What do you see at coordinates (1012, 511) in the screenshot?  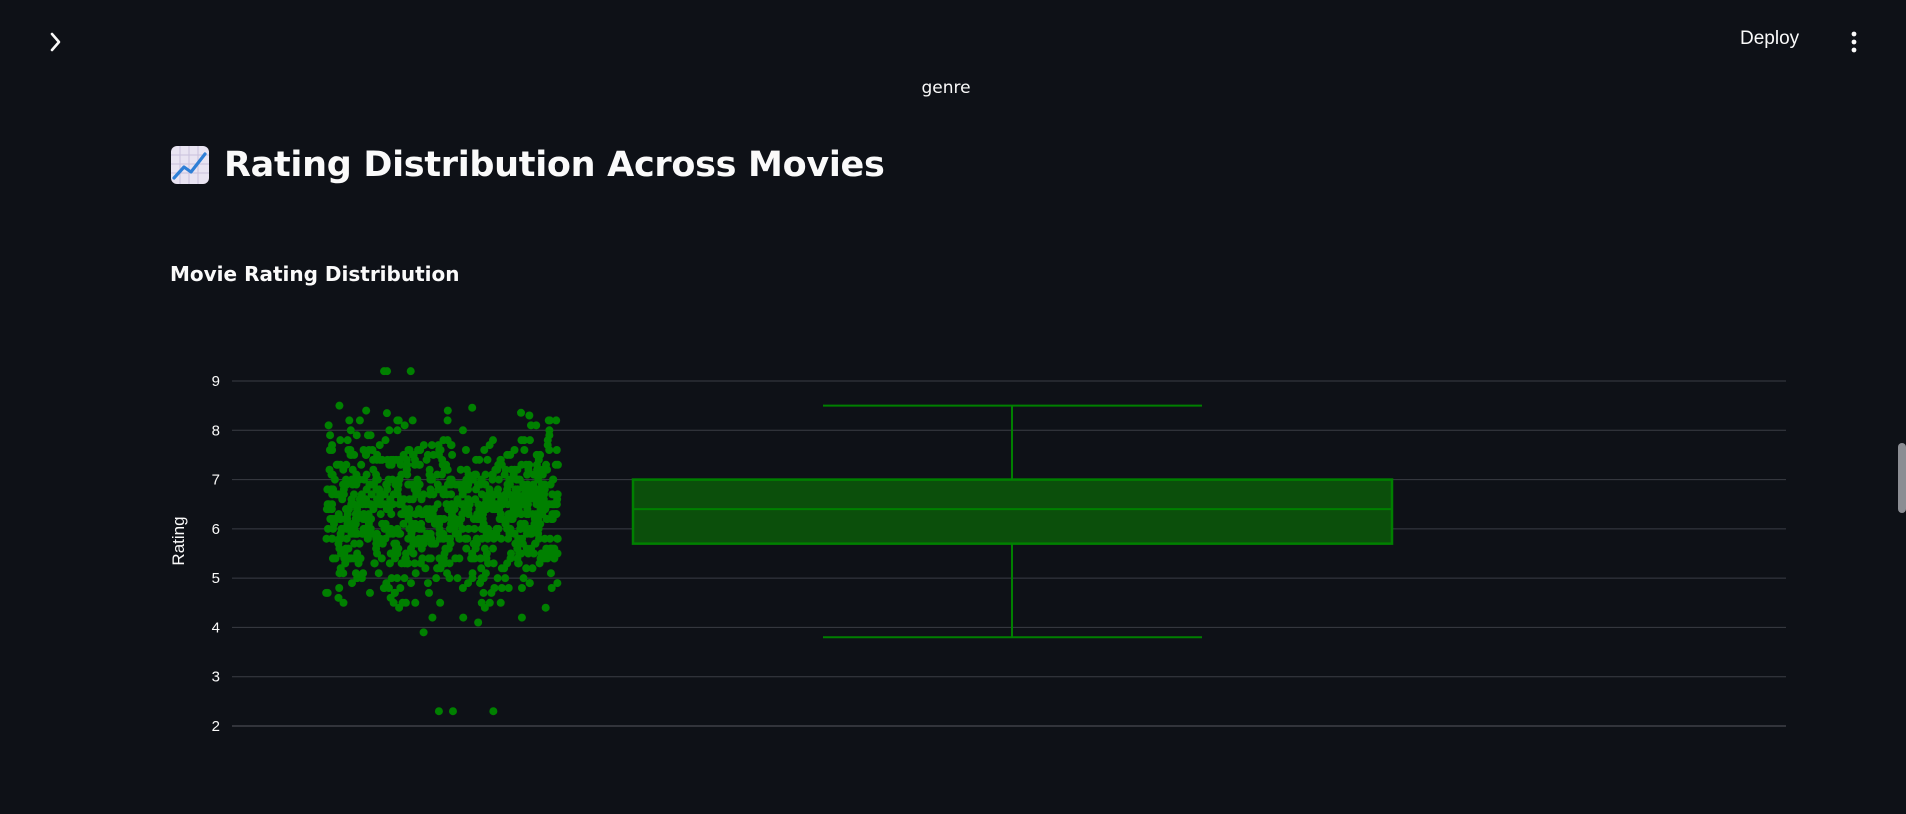 I see `interquartile-box` at bounding box center [1012, 511].